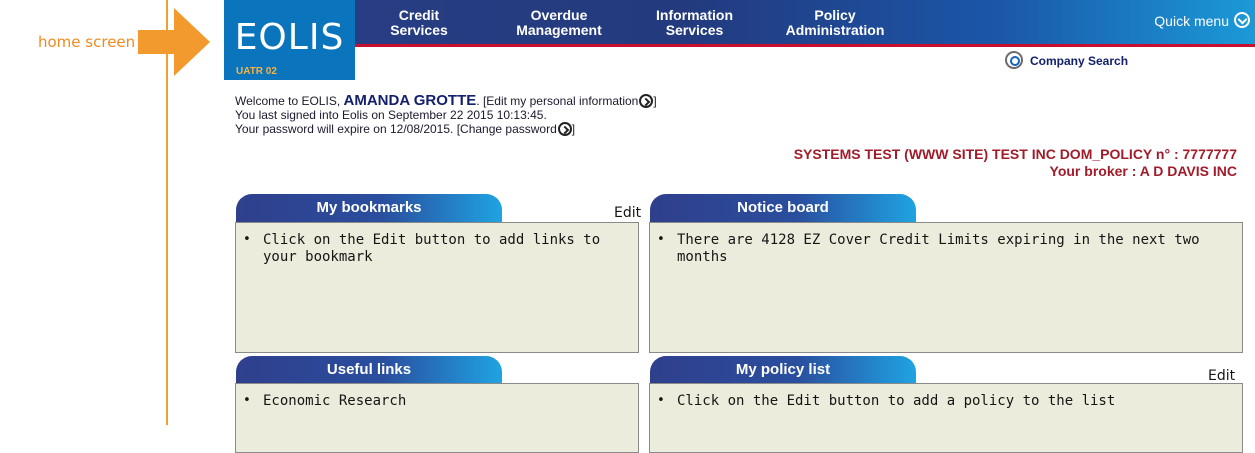 The image size is (1255, 453). Describe the element at coordinates (557, 101) in the screenshot. I see `edit-personal-info-link: . [Edit my personal information` at that location.